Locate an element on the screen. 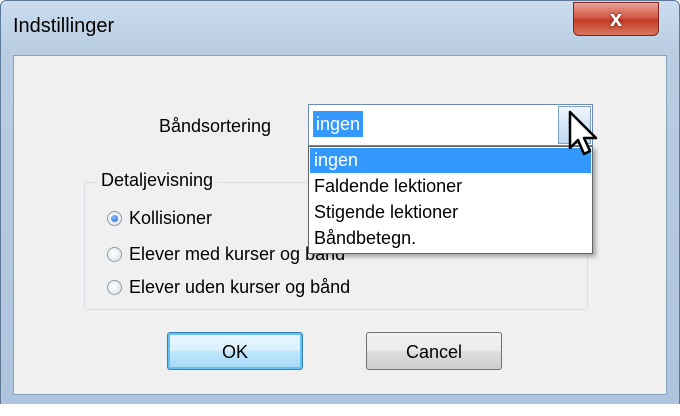 This screenshot has width=680, height=416. radio-label: Elever uden kurser og bånd is located at coordinates (240, 287).